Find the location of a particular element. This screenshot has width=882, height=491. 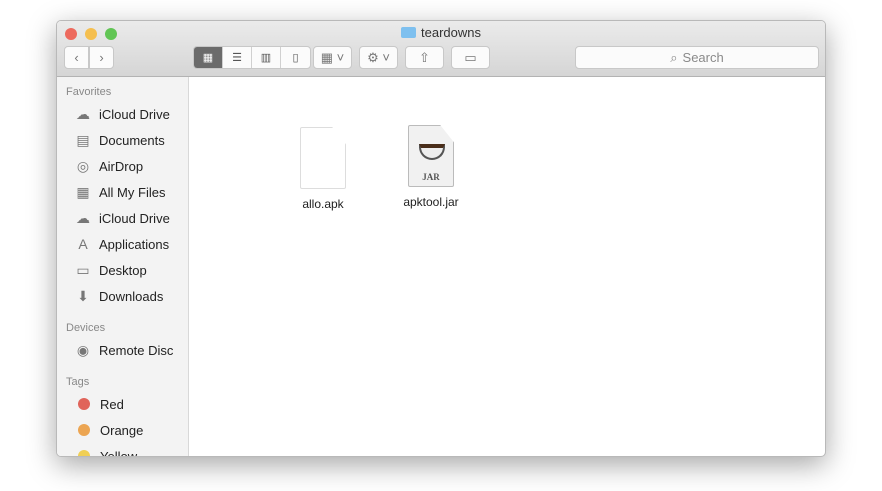

sidebar-item-desktop: ▭ Desktop is located at coordinates (122, 270).